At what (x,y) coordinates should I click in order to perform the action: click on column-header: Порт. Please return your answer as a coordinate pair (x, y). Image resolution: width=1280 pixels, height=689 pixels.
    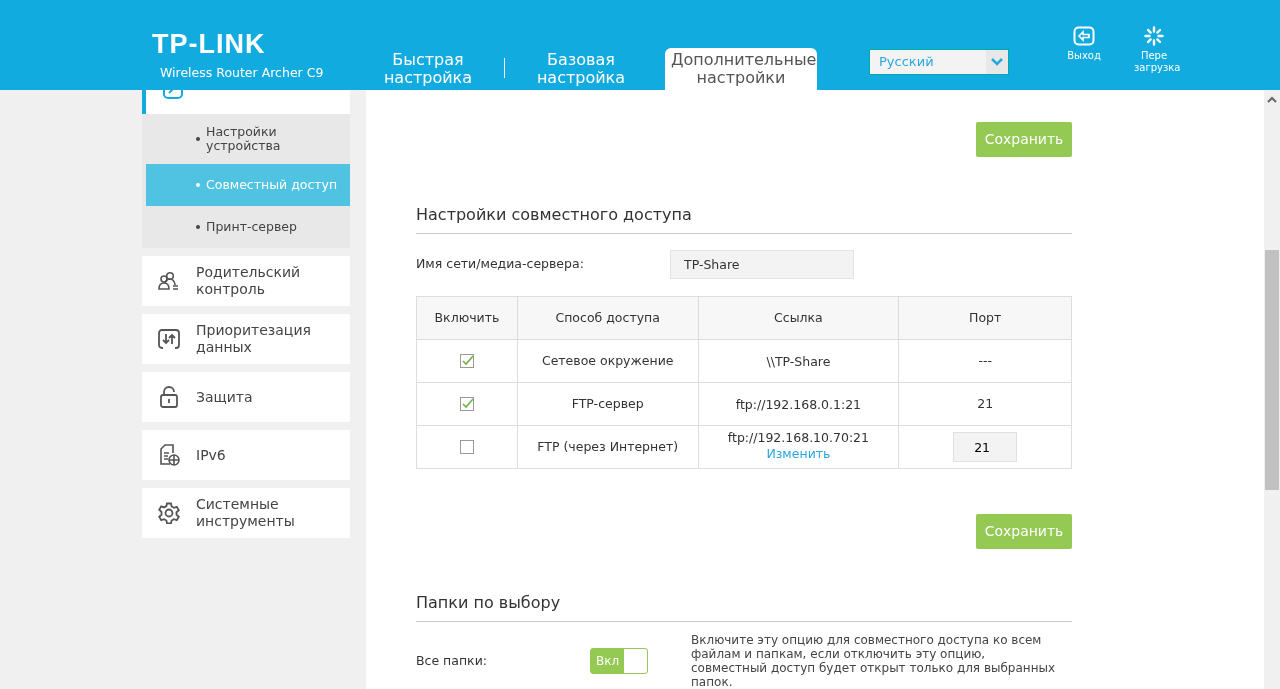
    Looking at the image, I should click on (985, 318).